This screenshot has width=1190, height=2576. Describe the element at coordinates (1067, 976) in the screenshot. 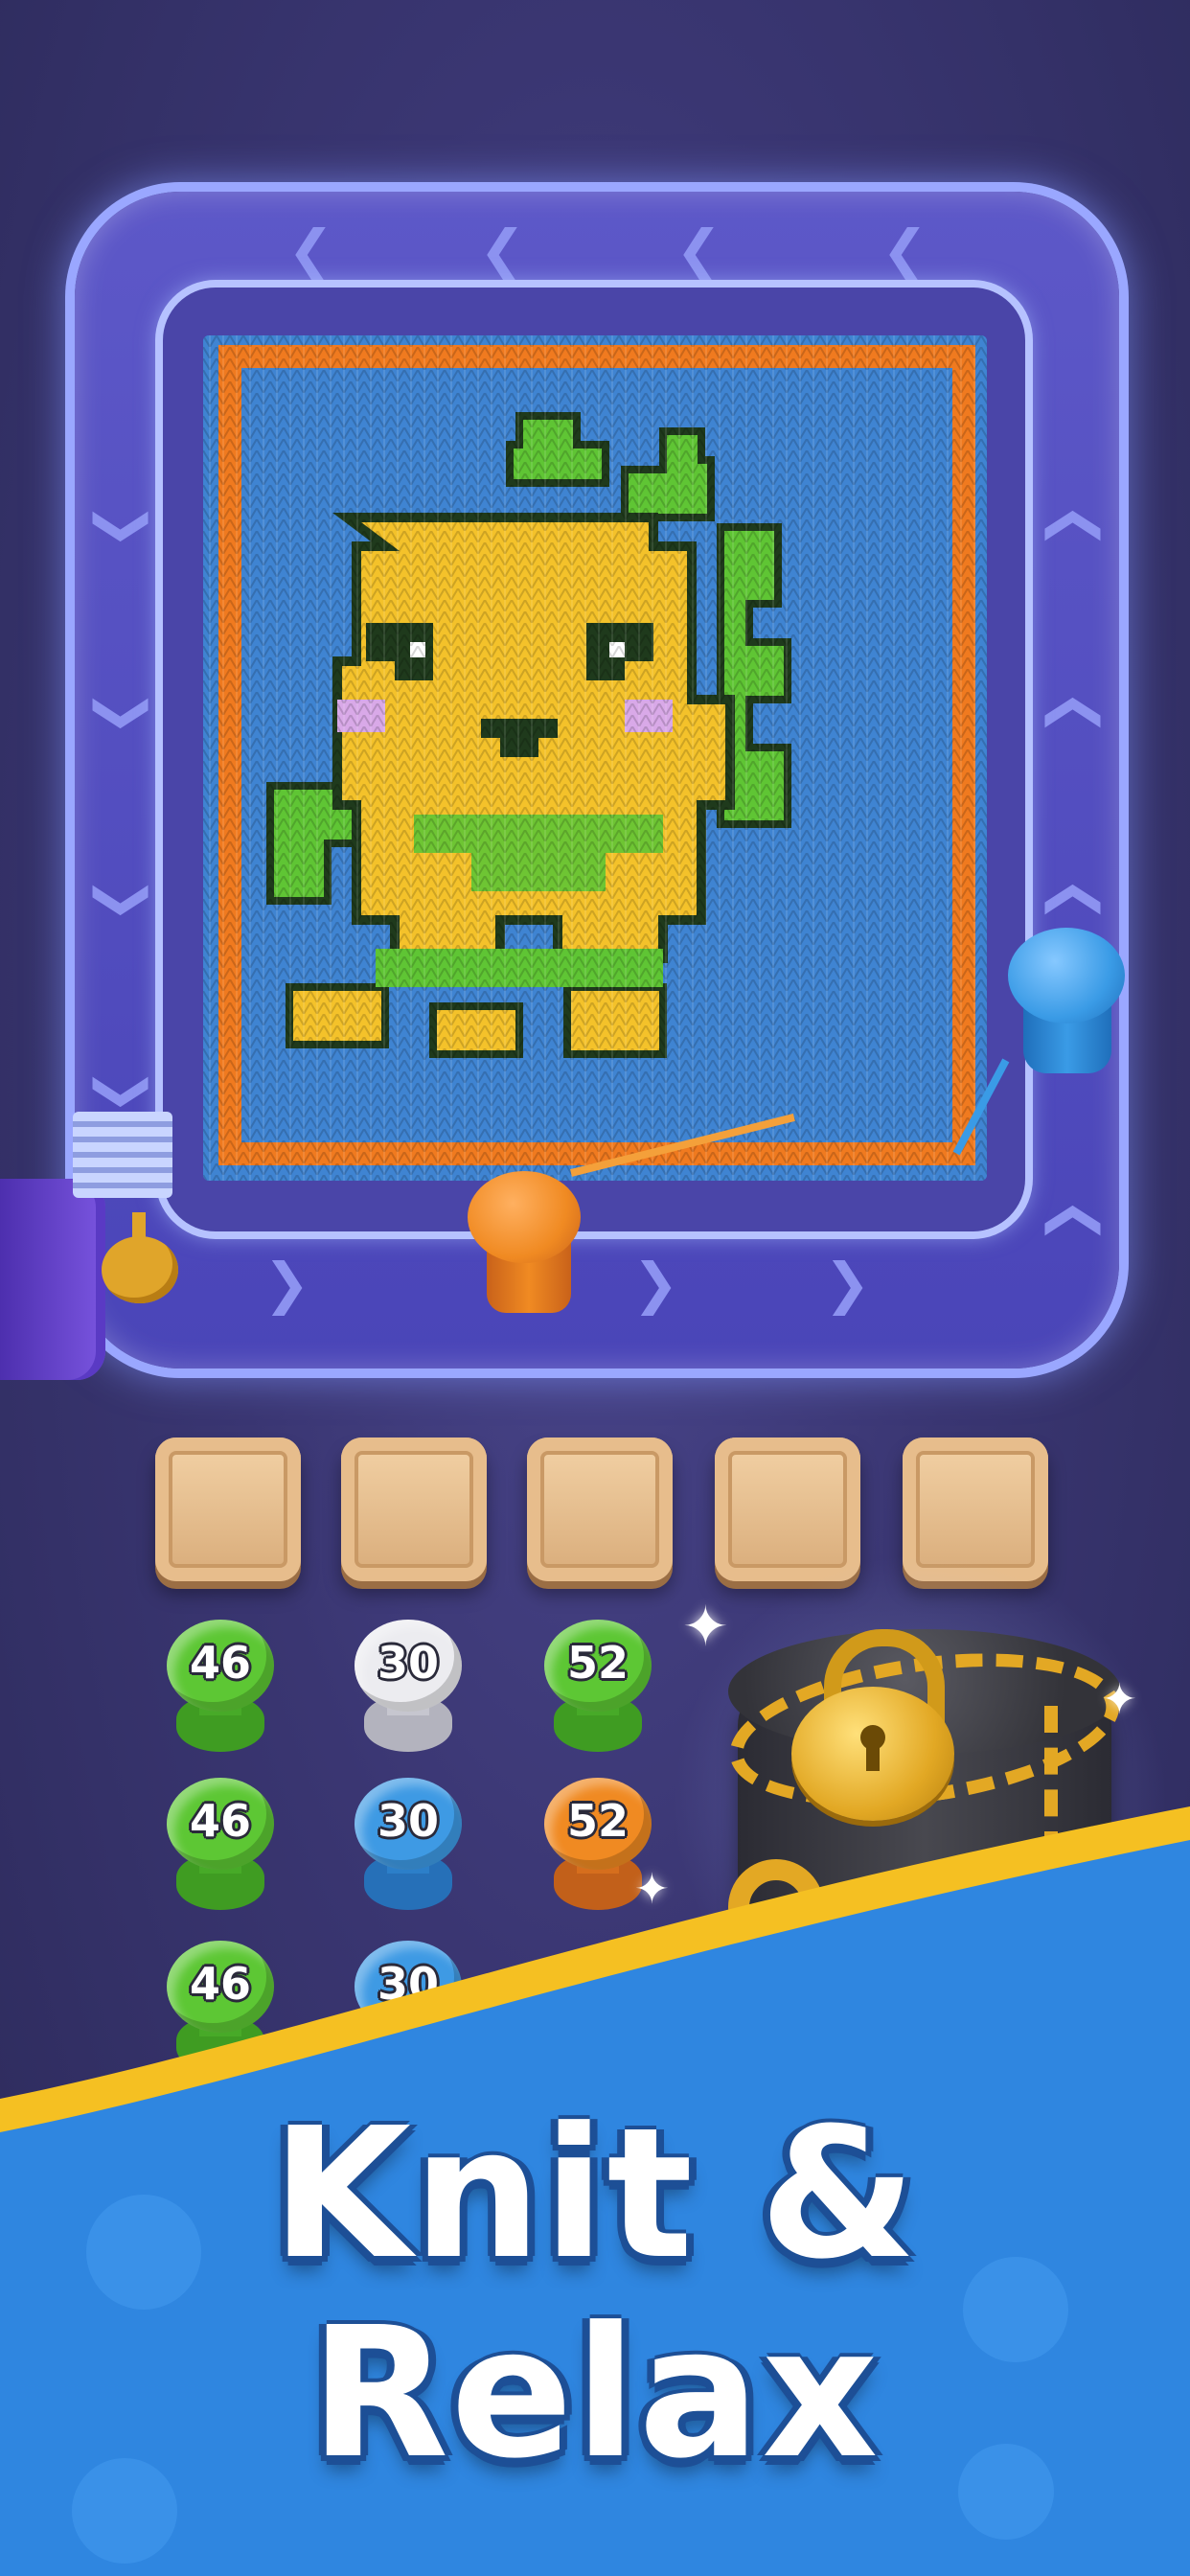

I see `blue-spool` at that location.